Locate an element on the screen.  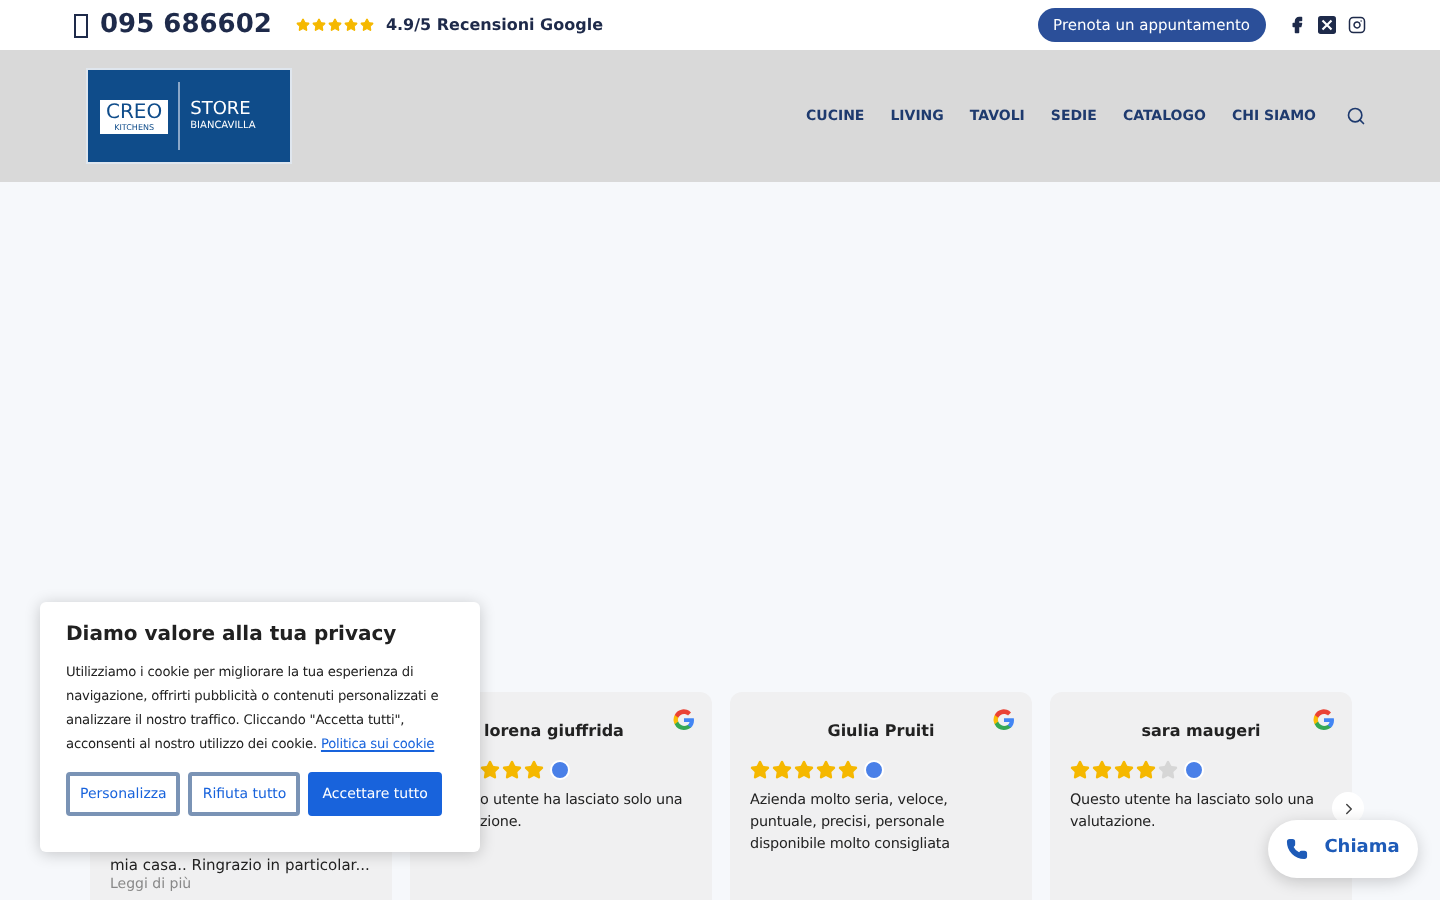
reviewer-name: Giulia Pruiti is located at coordinates (881, 732).